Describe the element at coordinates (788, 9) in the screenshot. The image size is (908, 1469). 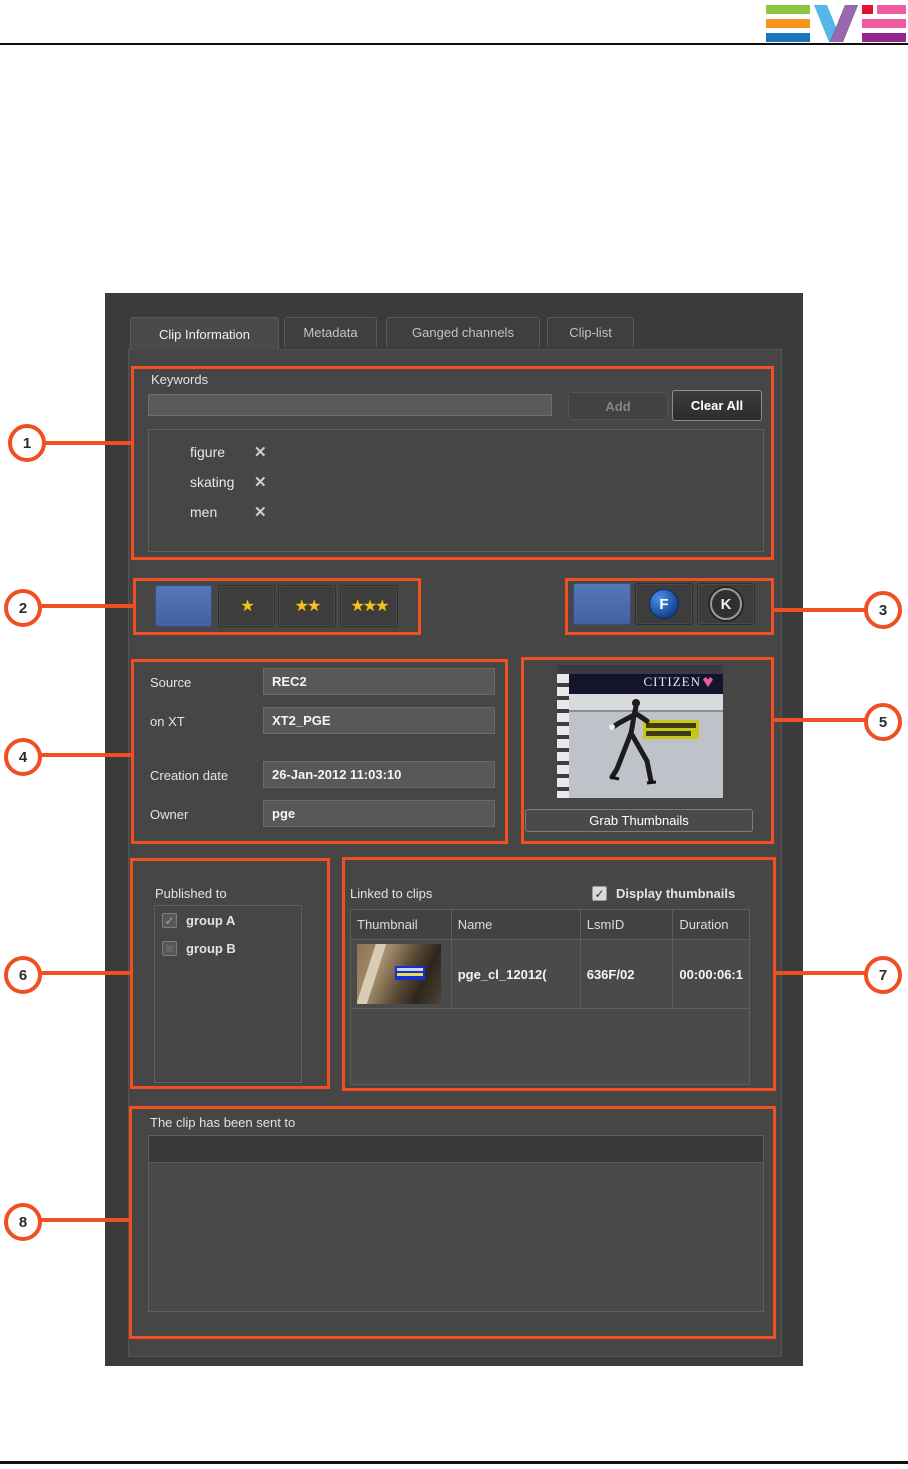
I see `logo-e-bar-green` at that location.